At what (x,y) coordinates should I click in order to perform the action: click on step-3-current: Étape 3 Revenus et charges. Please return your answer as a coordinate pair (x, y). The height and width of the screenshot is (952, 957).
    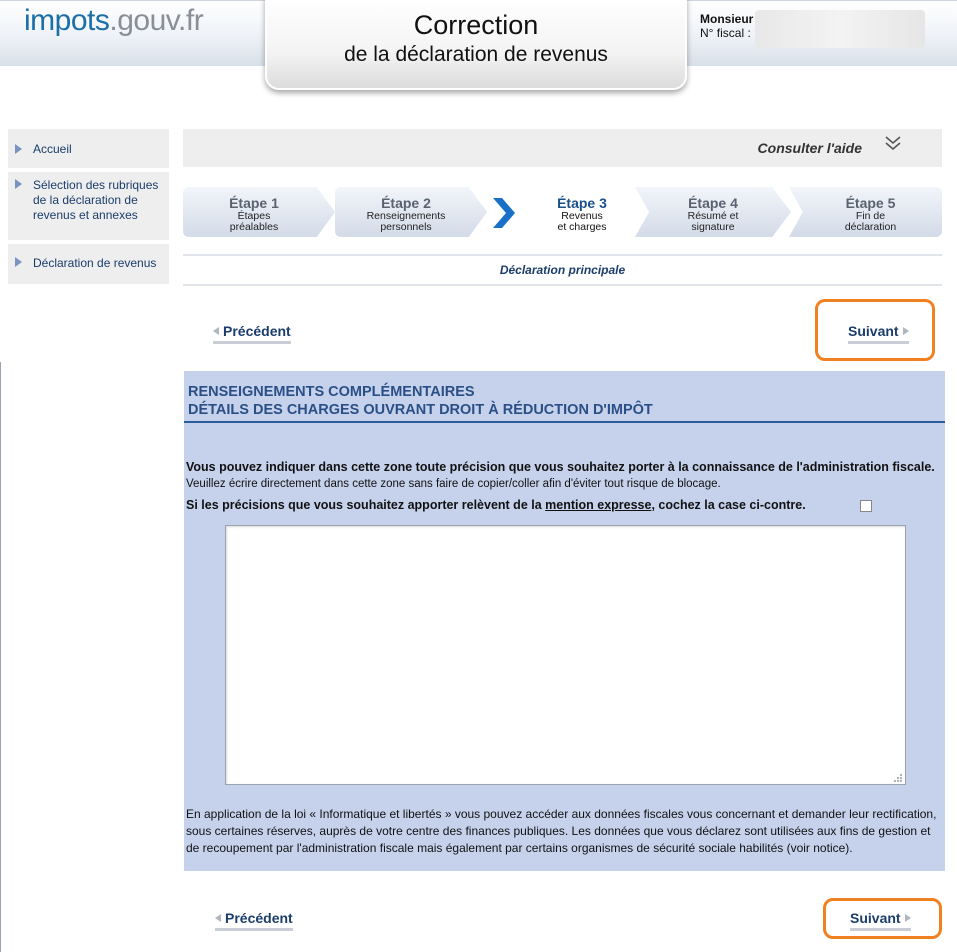
    Looking at the image, I should click on (563, 212).